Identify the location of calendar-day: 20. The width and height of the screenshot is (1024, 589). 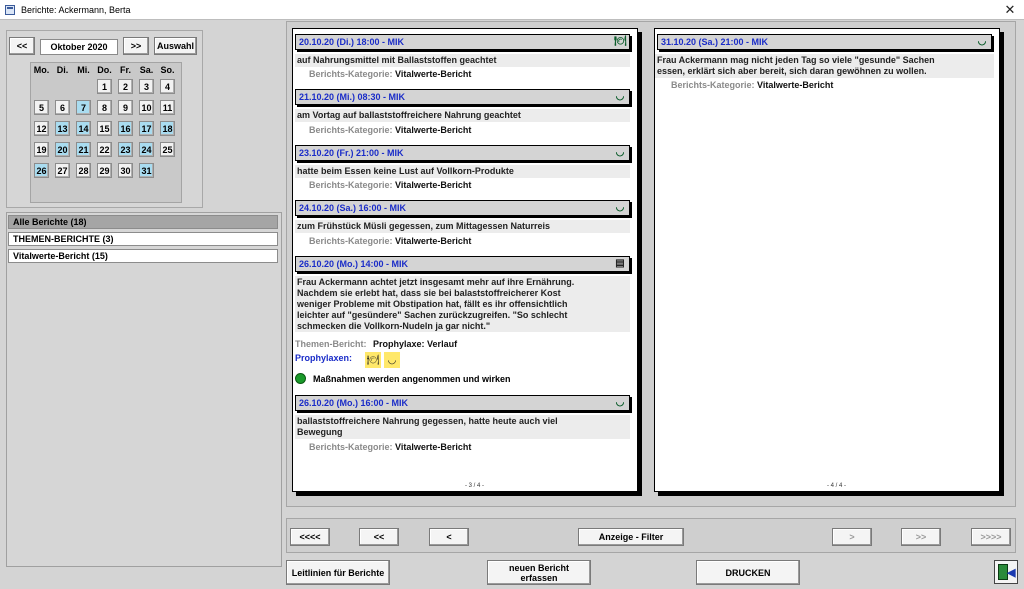
(62, 149).